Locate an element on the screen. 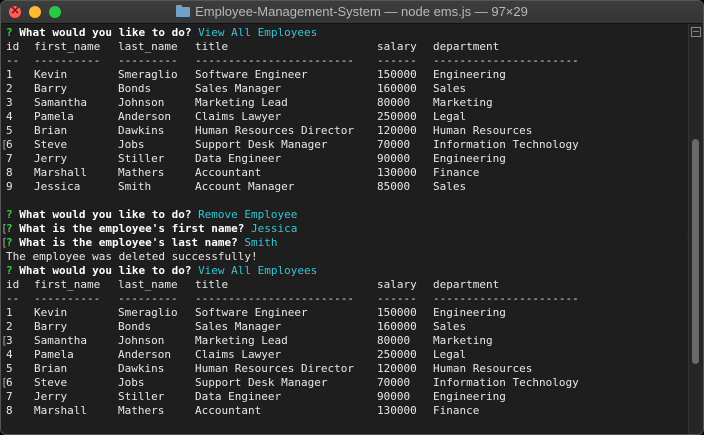 The width and height of the screenshot is (704, 435). cell-salary: 150000 is located at coordinates (397, 74).